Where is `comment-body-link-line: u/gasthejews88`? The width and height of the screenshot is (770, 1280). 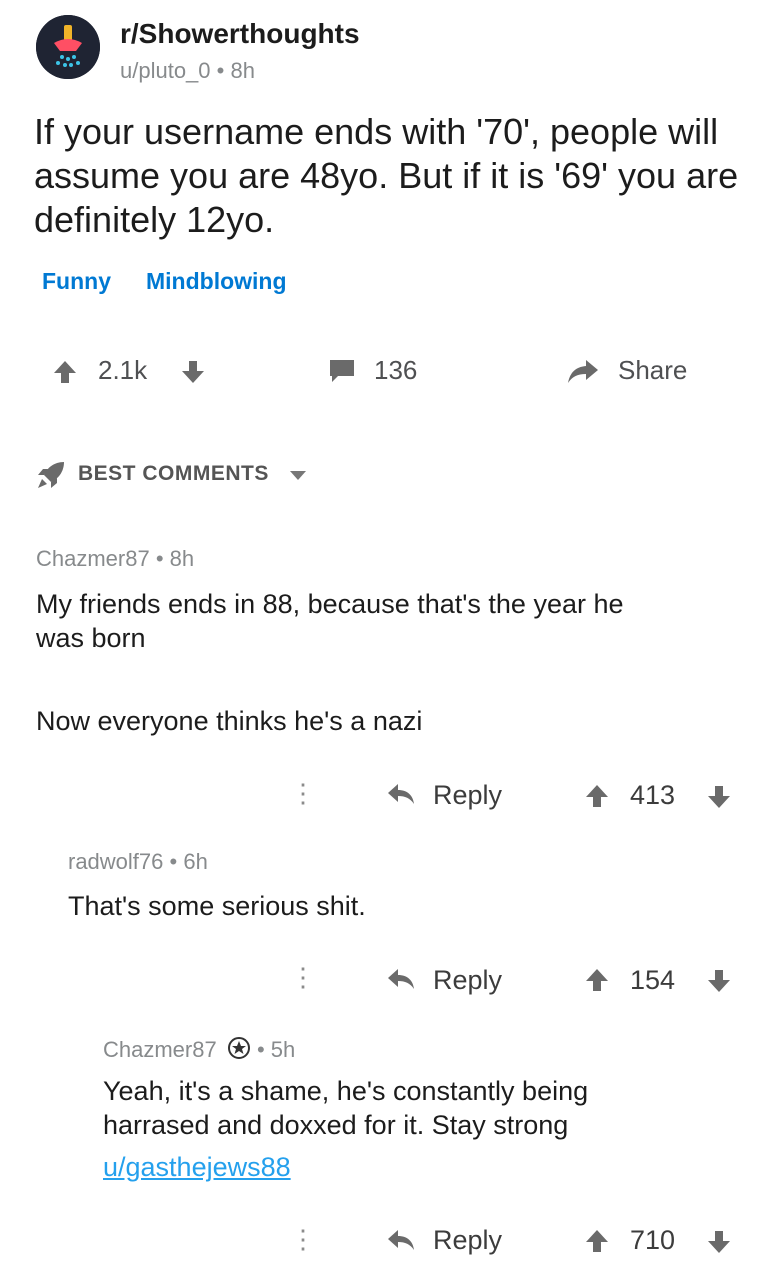
comment-body-link-line: u/gasthejews88 is located at coordinates (197, 1167).